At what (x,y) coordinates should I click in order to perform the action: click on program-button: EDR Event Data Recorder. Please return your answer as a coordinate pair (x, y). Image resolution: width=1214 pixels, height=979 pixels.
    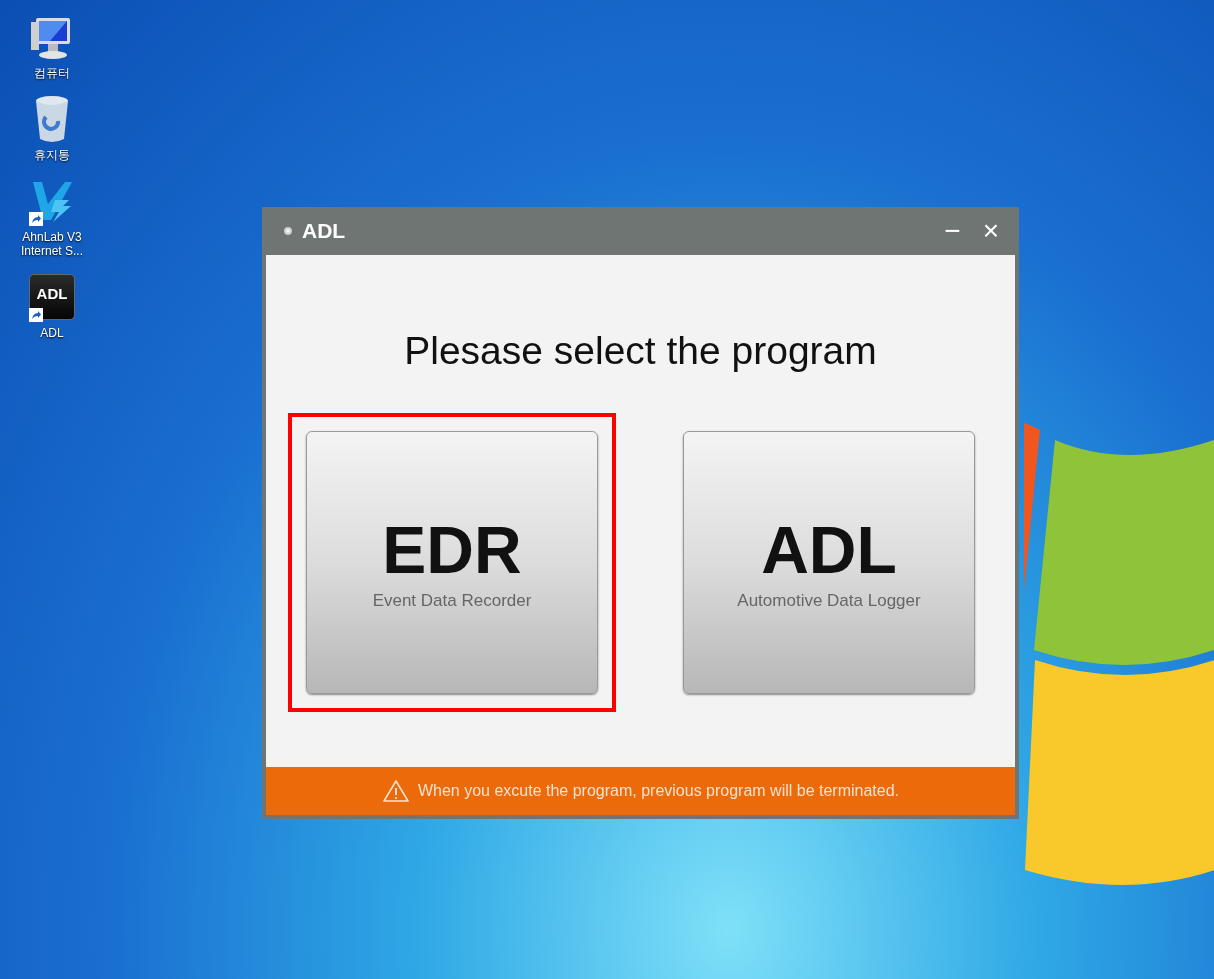
    Looking at the image, I should click on (452, 562).